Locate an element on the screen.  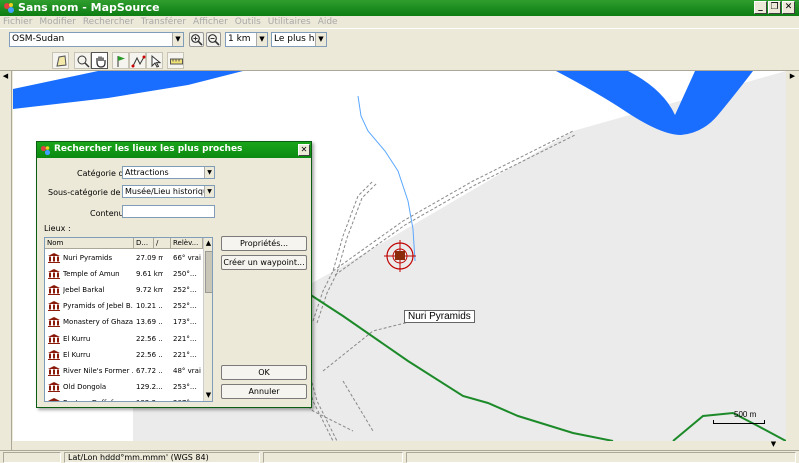
category-value: Attractions is located at coordinates (147, 172).